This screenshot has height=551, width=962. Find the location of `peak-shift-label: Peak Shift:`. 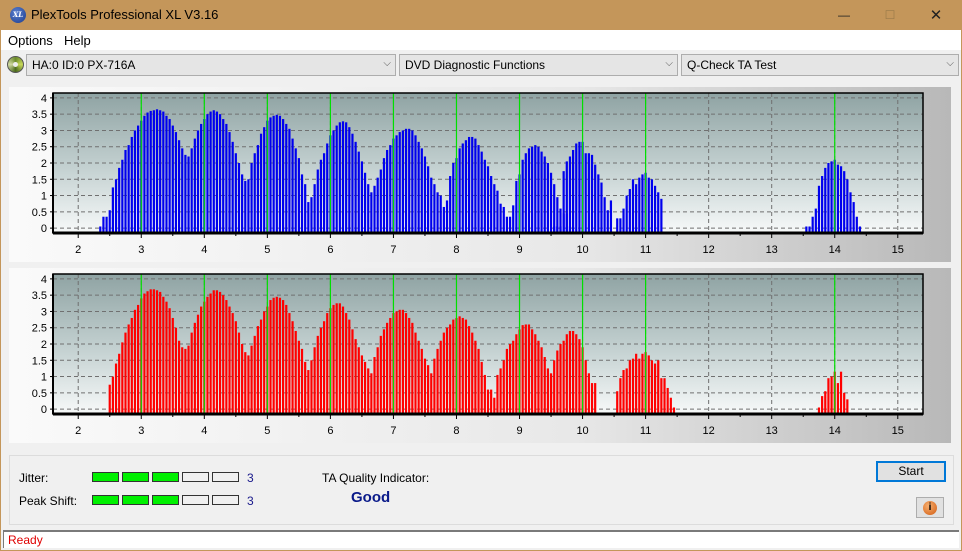

peak-shift-label: Peak Shift: is located at coordinates (48, 501).